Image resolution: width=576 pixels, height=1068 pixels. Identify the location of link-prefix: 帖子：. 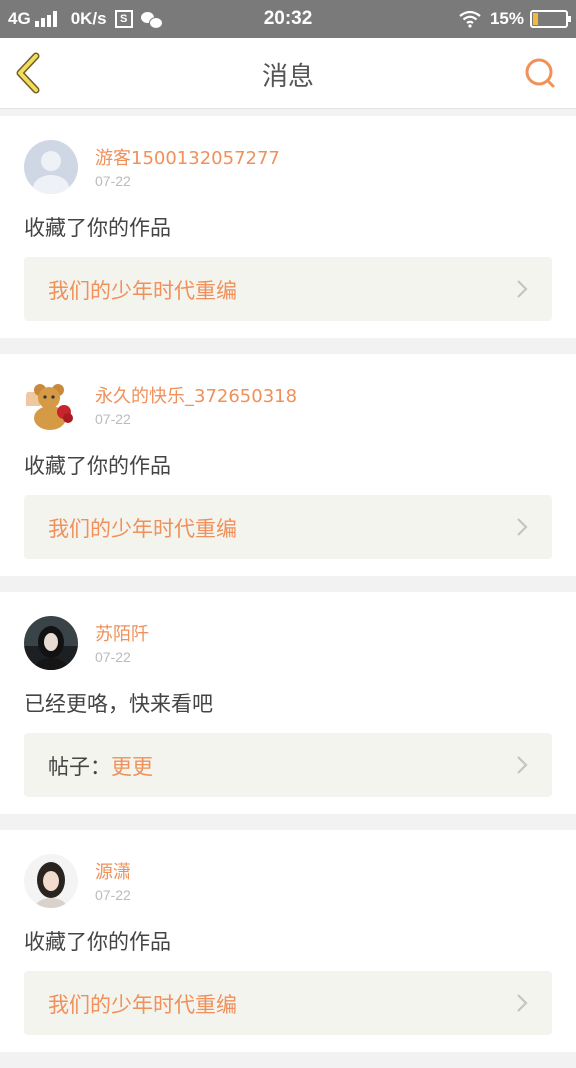
(79, 767).